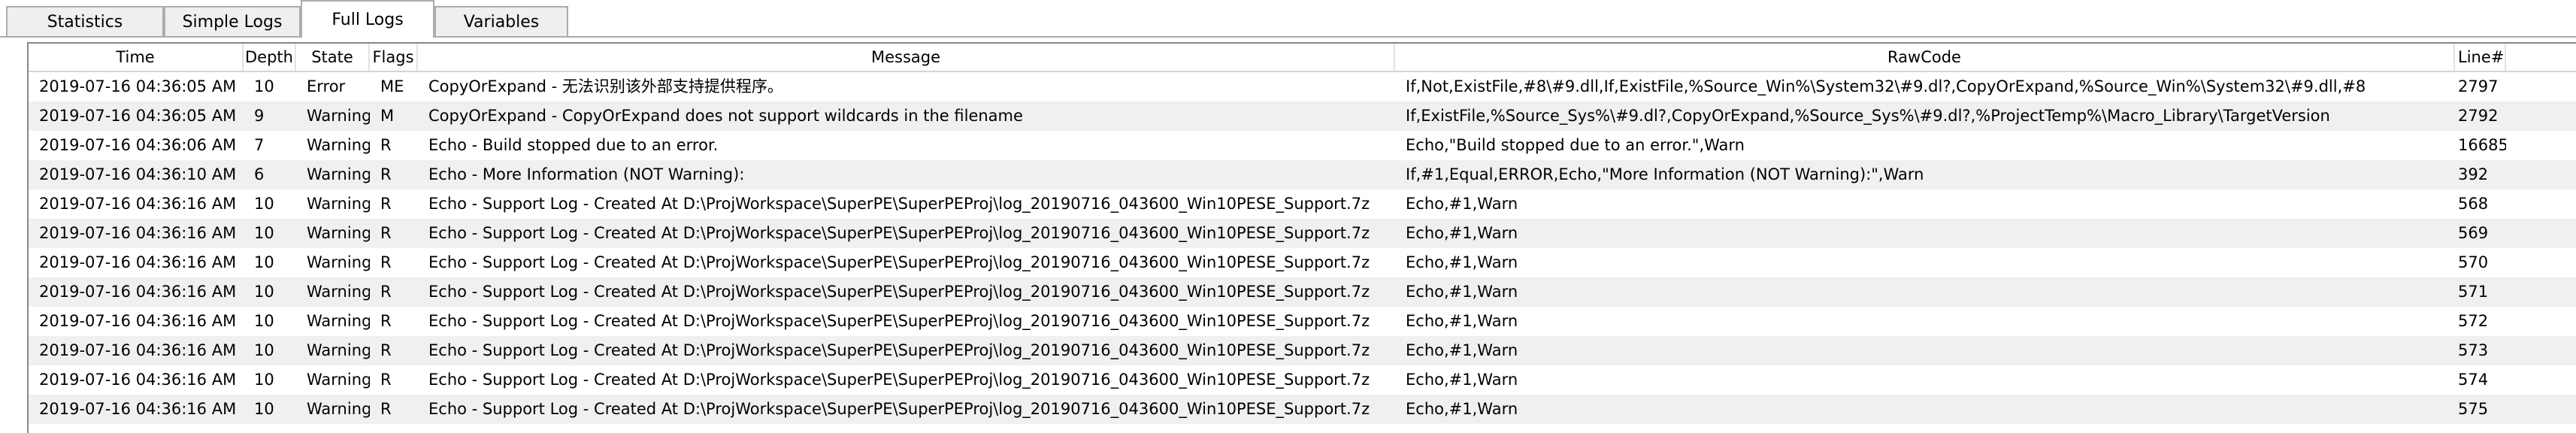 The width and height of the screenshot is (2576, 433). Describe the element at coordinates (2482, 145) in the screenshot. I see `cell-line: 16685` at that location.